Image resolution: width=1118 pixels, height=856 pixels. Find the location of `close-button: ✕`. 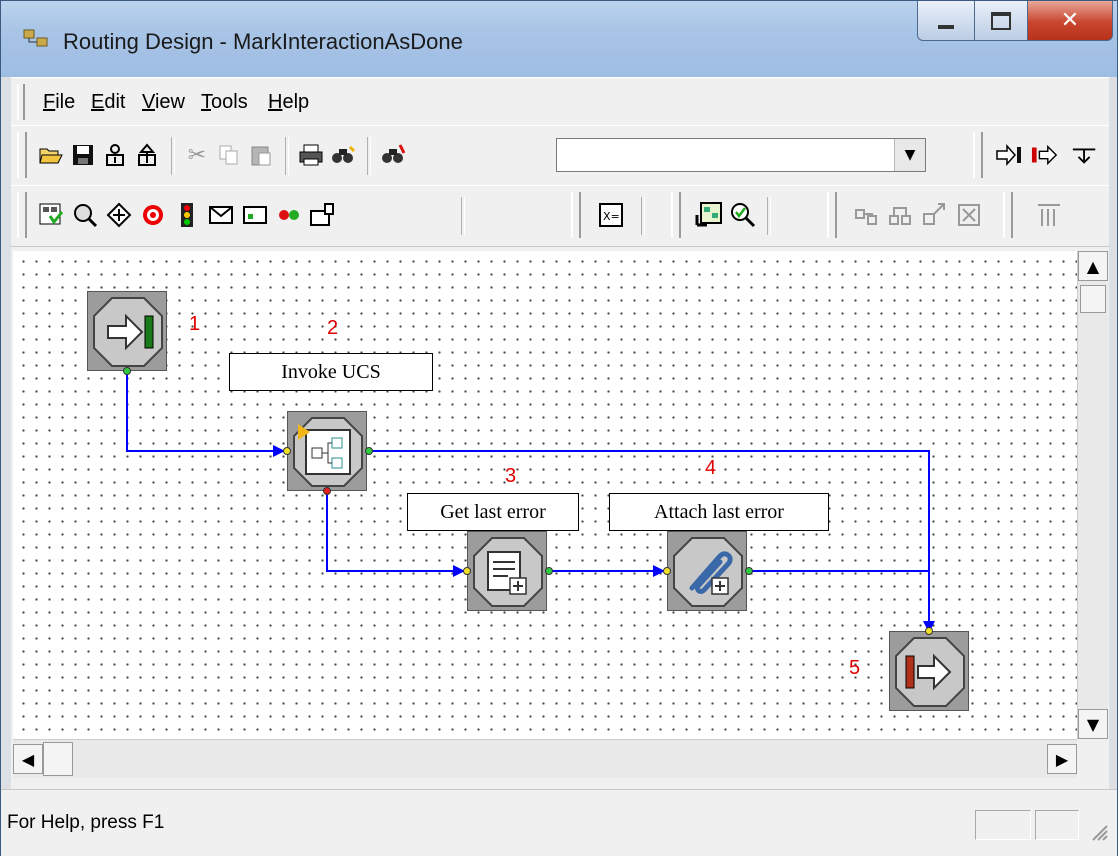

close-button: ✕ is located at coordinates (1070, 21).